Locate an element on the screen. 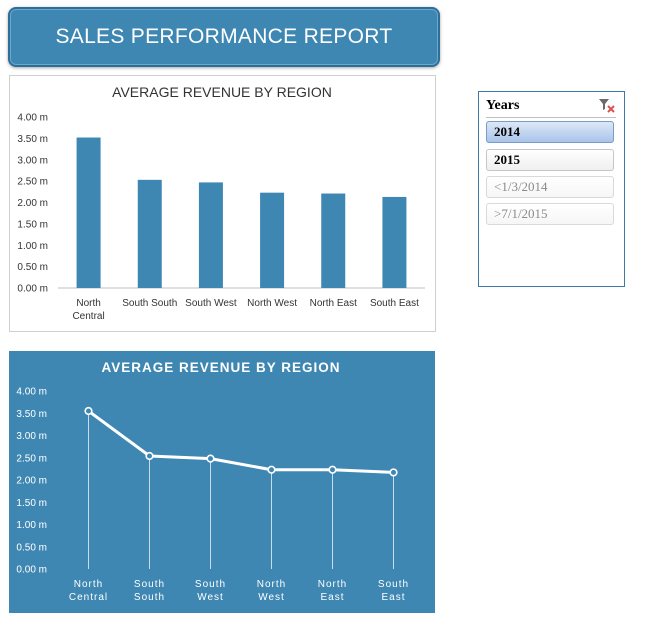 The width and height of the screenshot is (646, 632). line-y-tick-label: 2.00 m is located at coordinates (31, 481).